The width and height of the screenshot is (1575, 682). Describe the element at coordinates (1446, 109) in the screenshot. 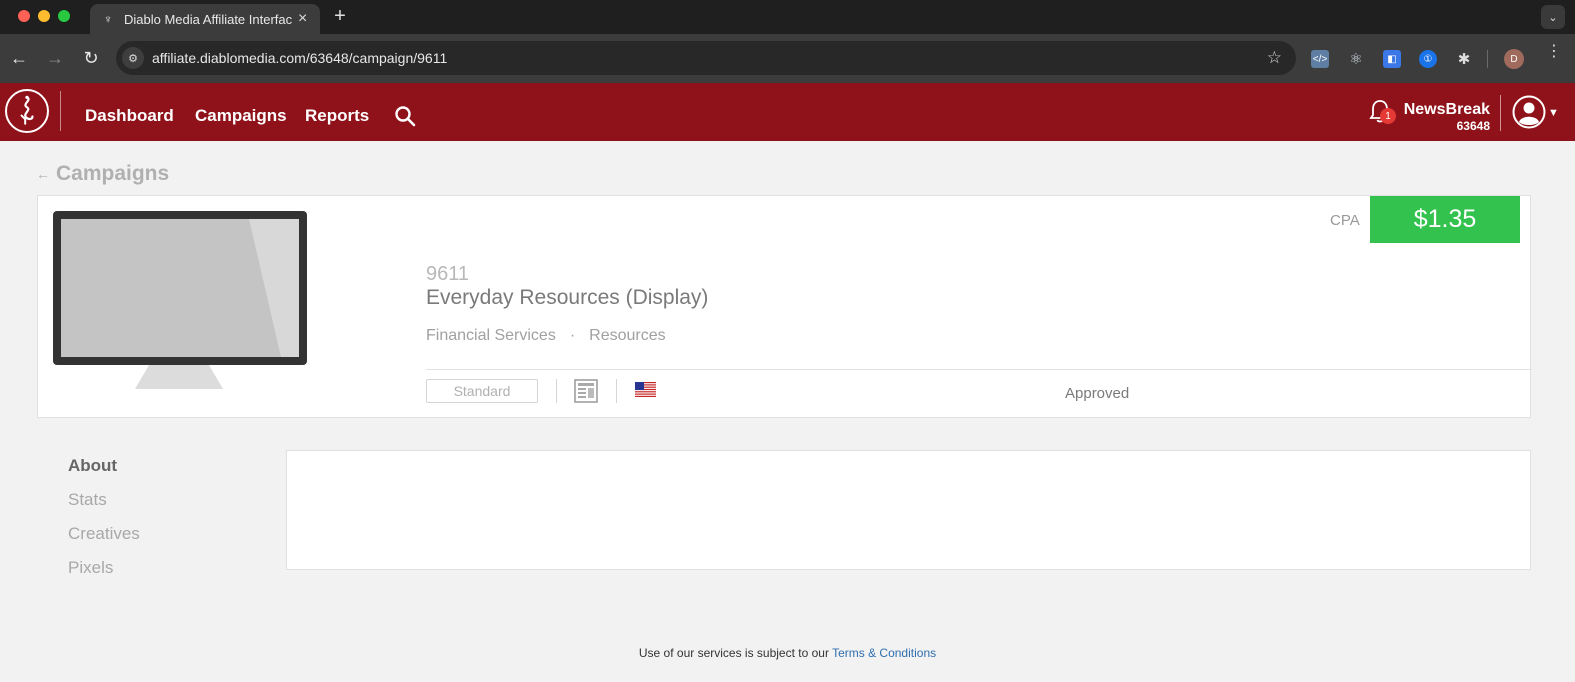

I see `account-name: NewsBreak` at that location.